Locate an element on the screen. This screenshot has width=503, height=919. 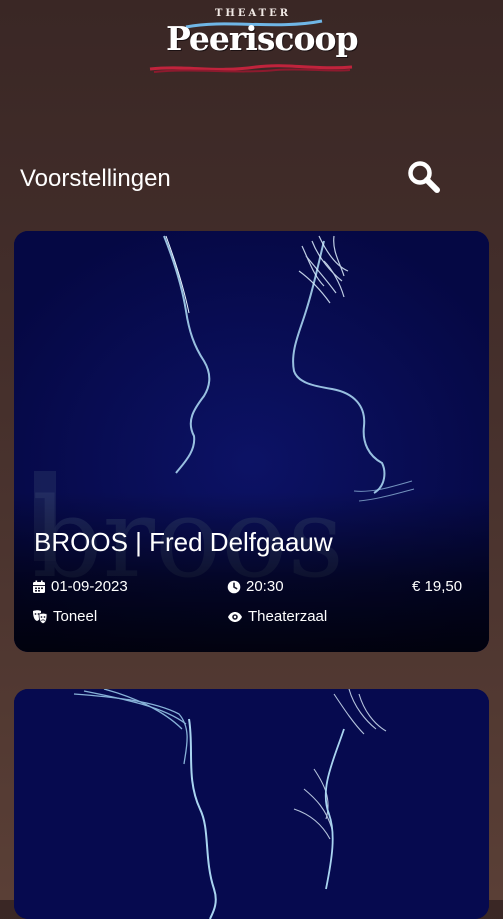
show-date: 01-09-2023 is located at coordinates (80, 586).